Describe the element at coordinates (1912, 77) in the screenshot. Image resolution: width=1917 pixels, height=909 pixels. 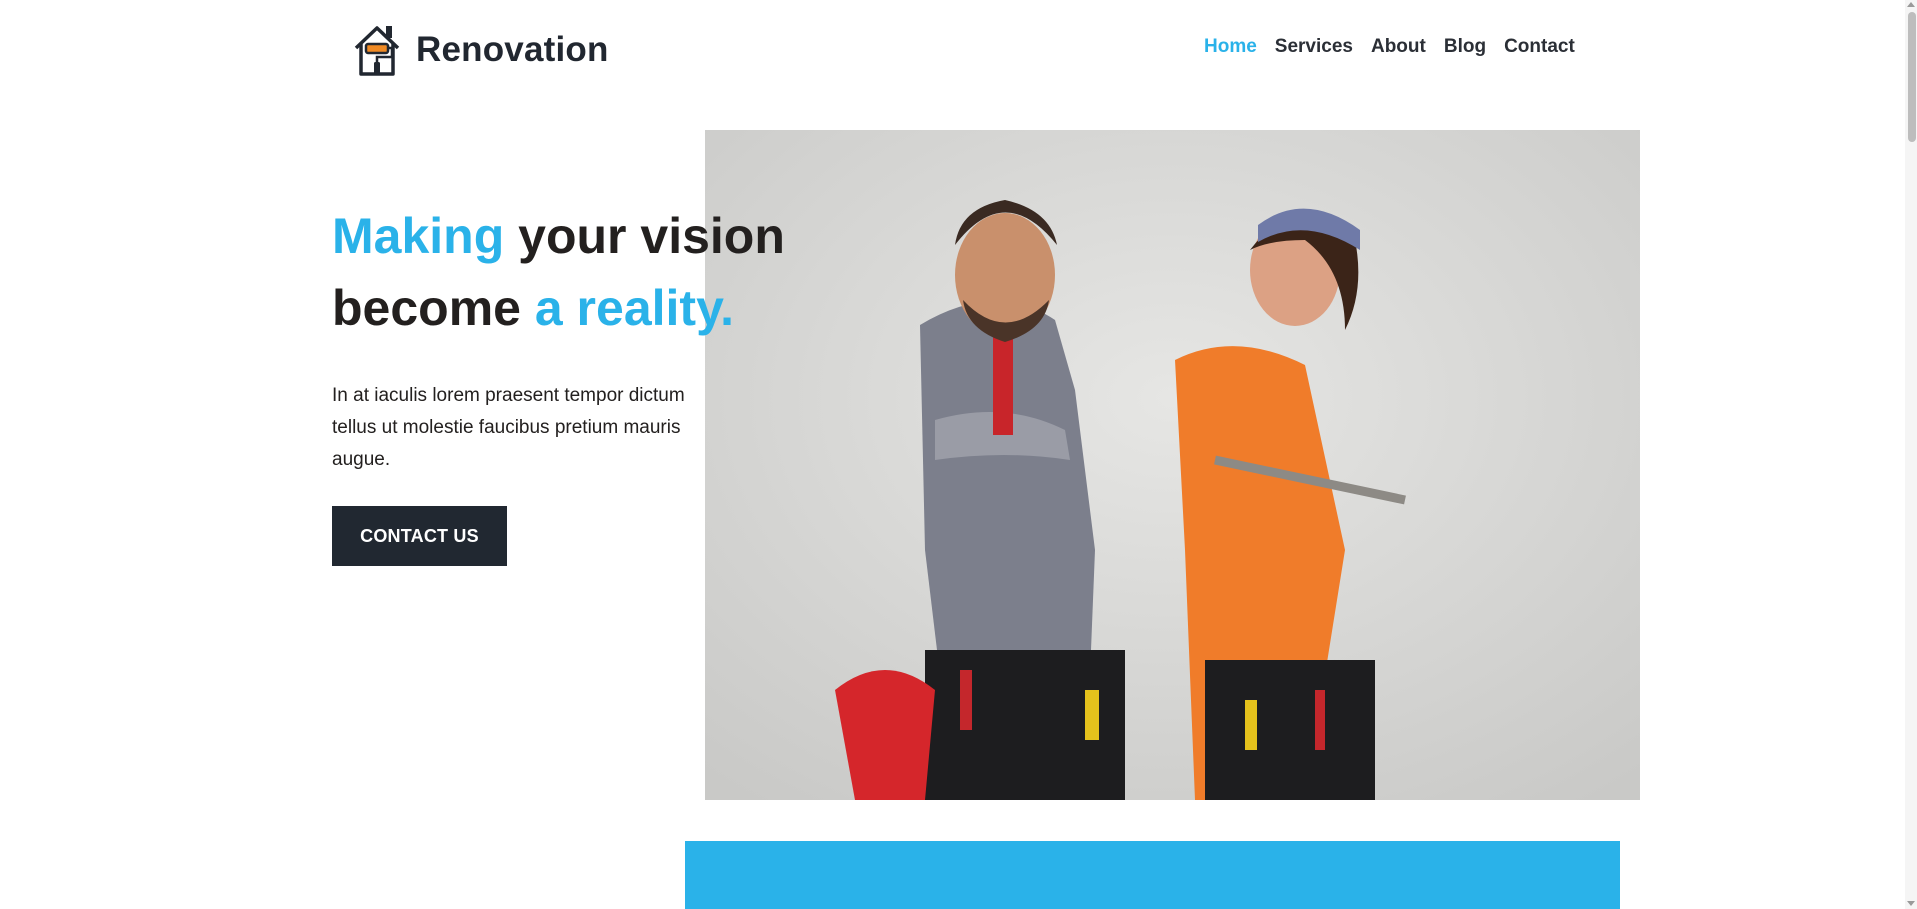
I see `scroll-thumb` at that location.